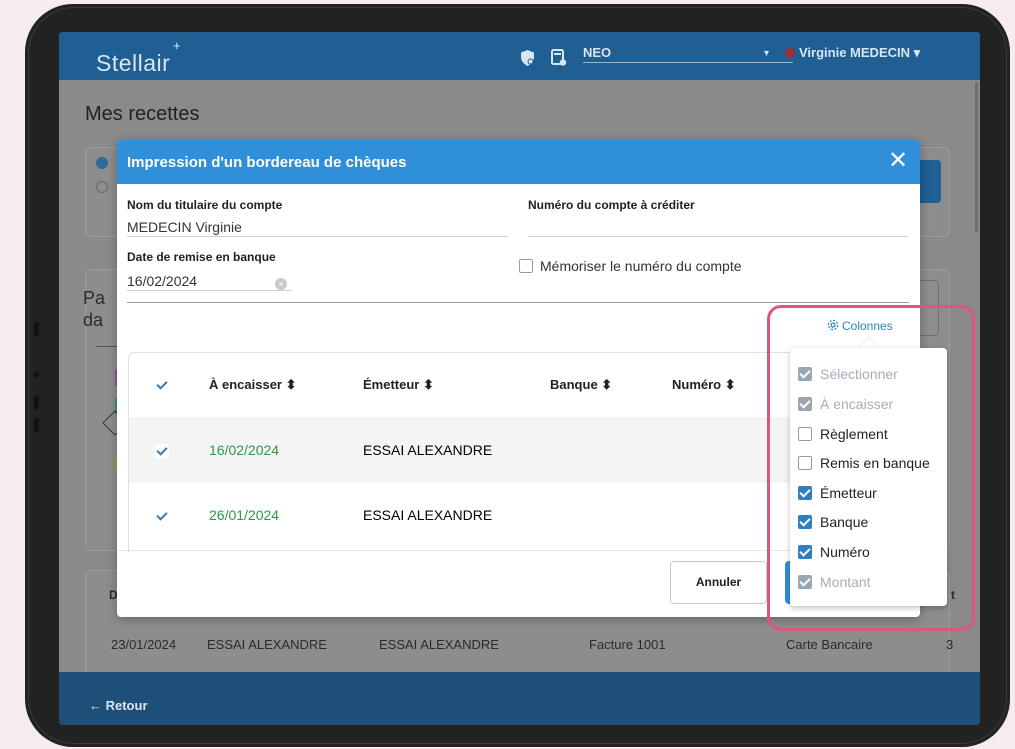 The image size is (1015, 749). What do you see at coordinates (244, 515) in the screenshot?
I see `row-date: 26/01/2024` at bounding box center [244, 515].